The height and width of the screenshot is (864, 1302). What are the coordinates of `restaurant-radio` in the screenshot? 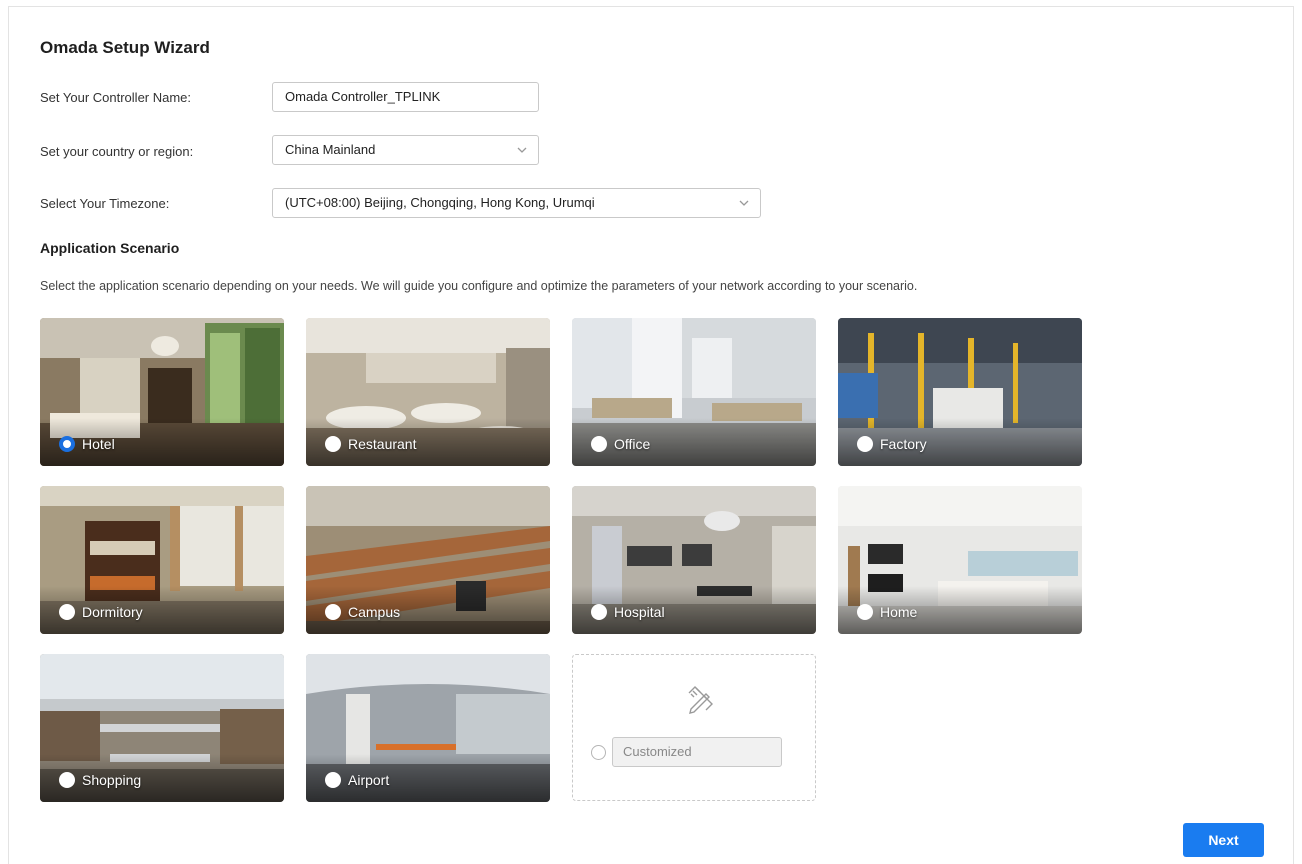 It's located at (333, 444).